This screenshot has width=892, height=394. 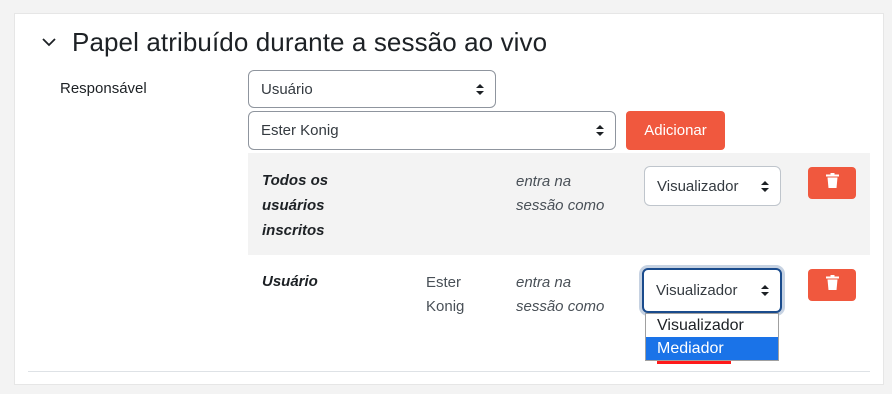 What do you see at coordinates (103, 88) in the screenshot?
I see `responsible-label: Responsável` at bounding box center [103, 88].